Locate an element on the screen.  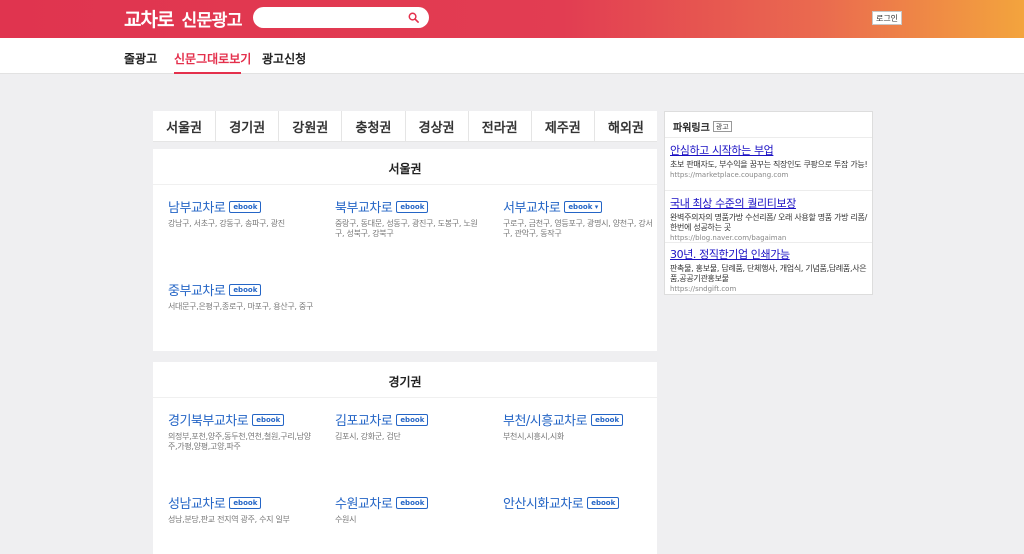
logo-main-text: 교차로 is located at coordinates (149, 19).